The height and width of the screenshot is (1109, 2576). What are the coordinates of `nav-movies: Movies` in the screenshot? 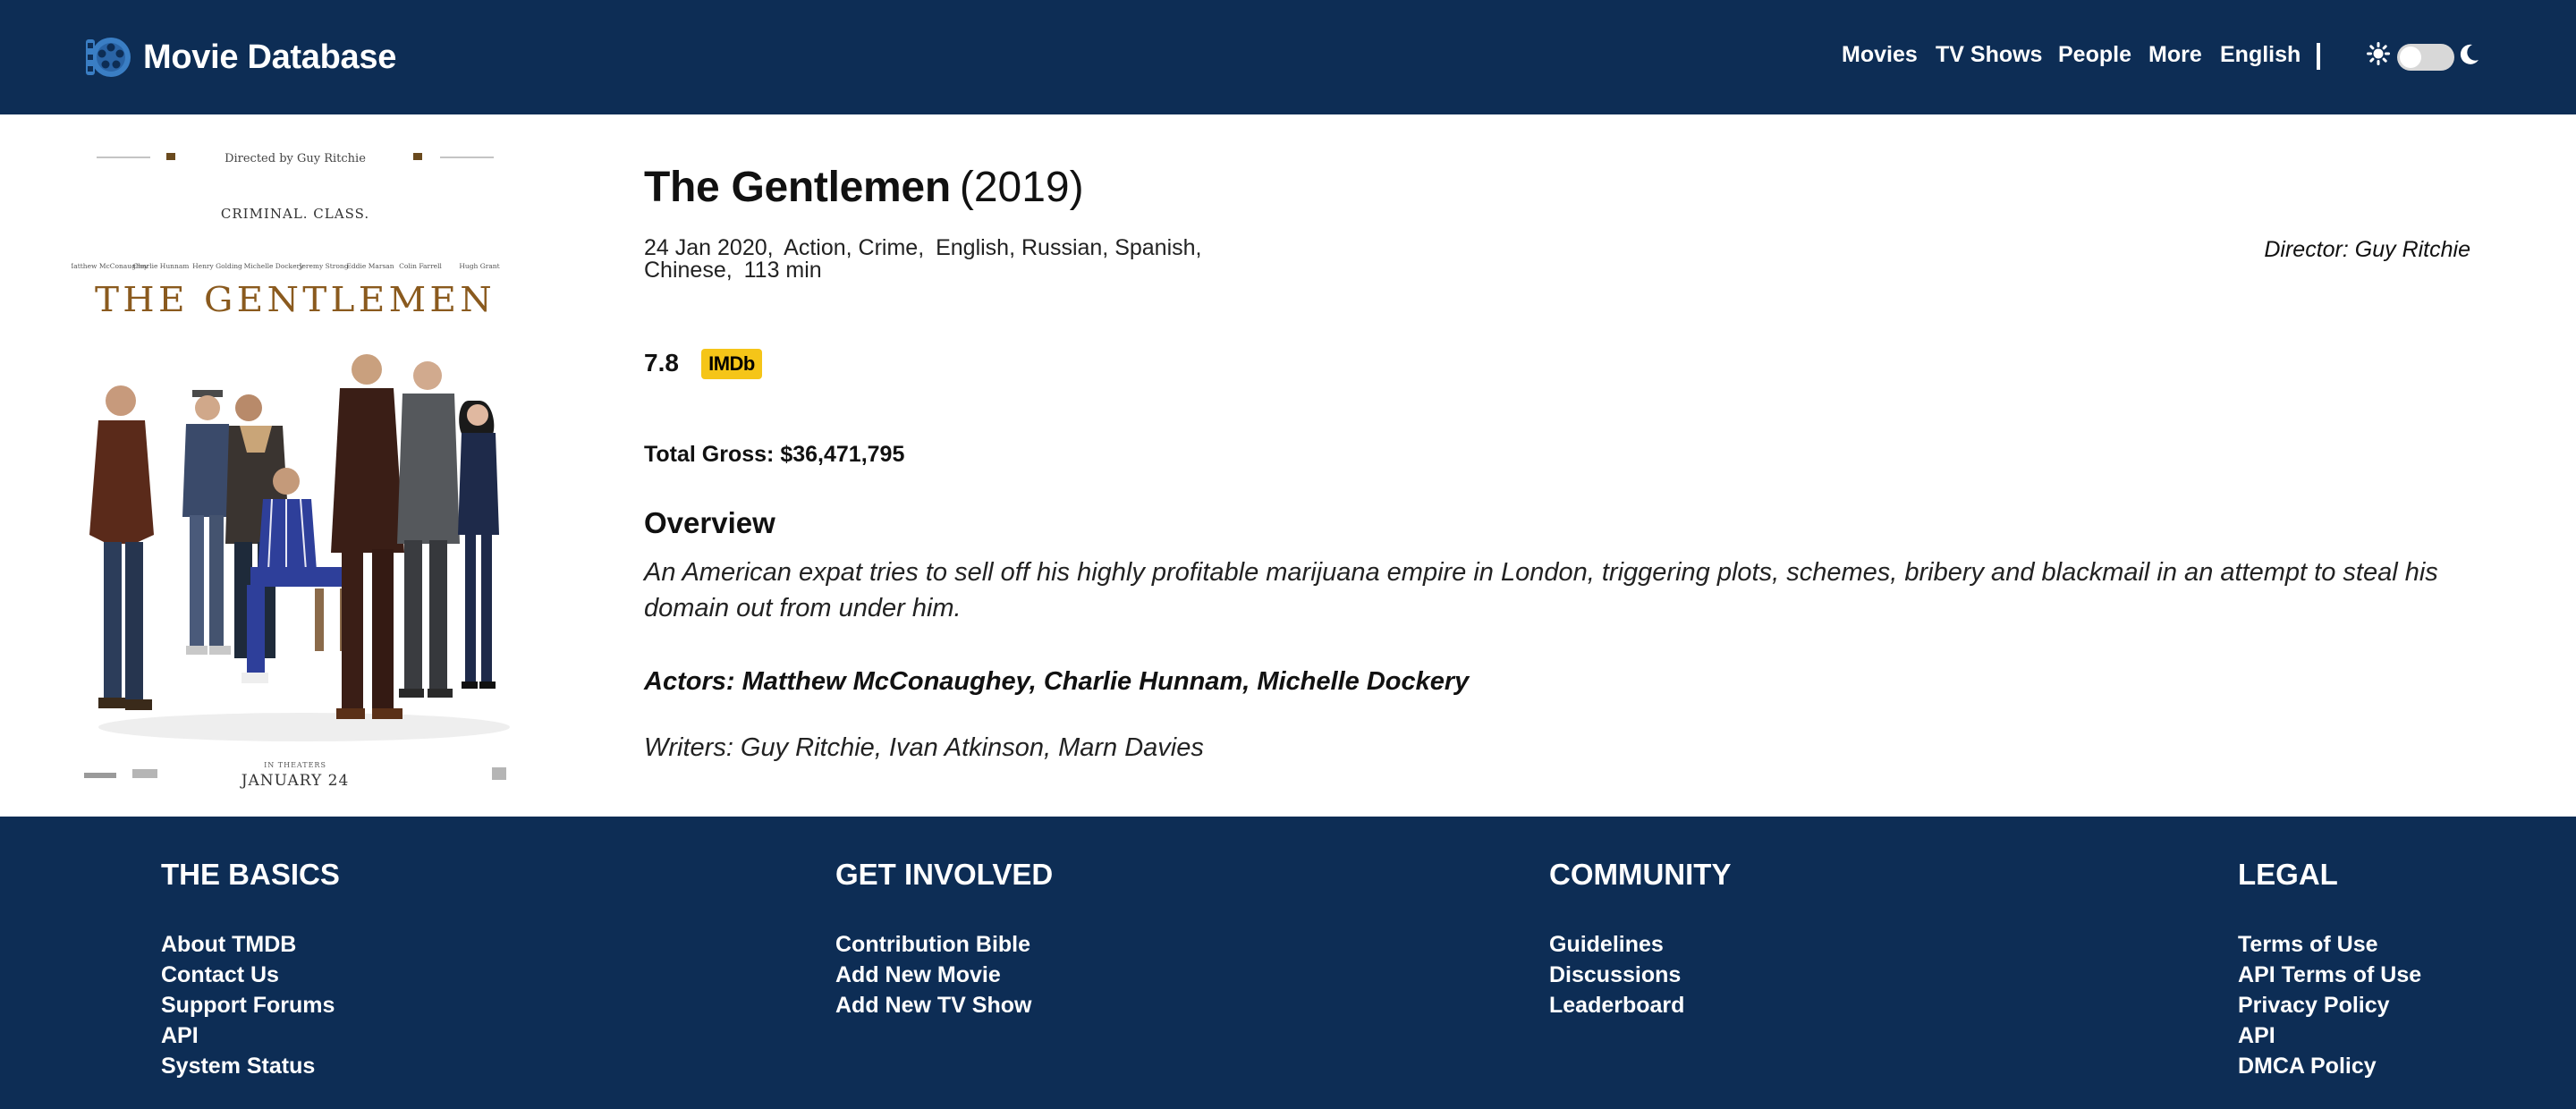 It's located at (1880, 55).